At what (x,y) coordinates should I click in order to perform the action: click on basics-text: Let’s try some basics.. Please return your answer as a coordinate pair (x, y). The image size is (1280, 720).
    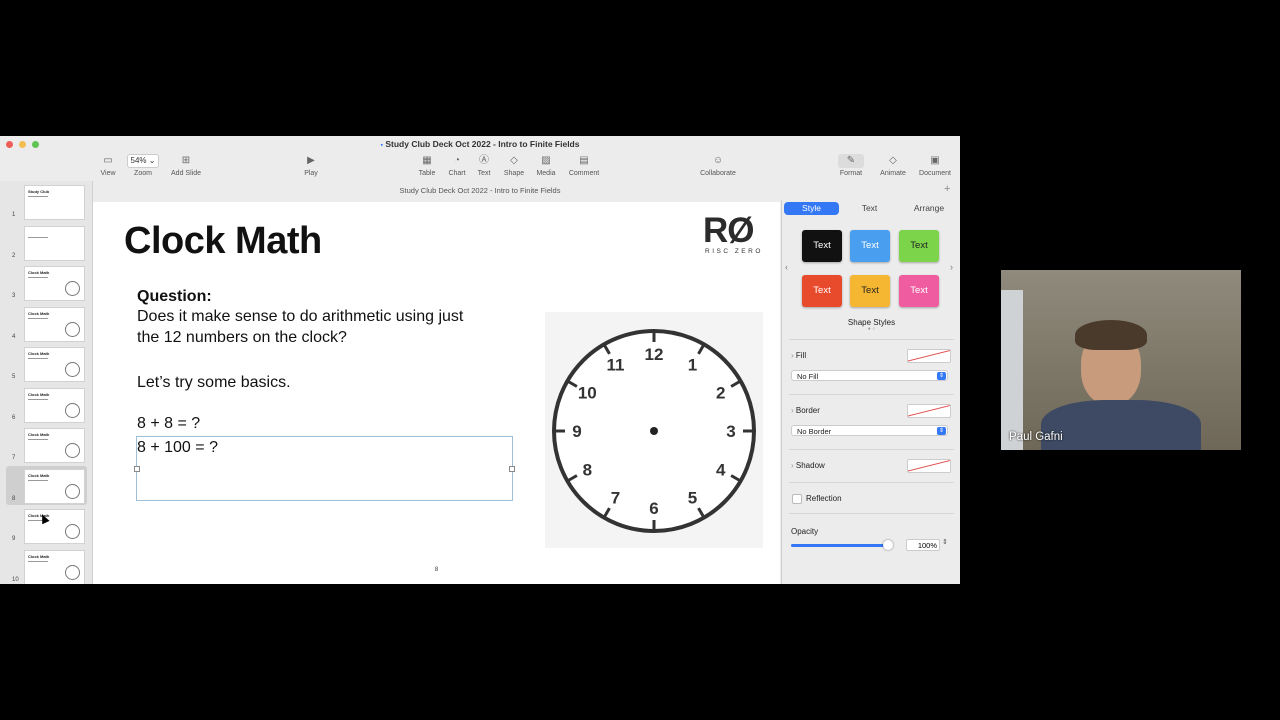
    Looking at the image, I should click on (214, 383).